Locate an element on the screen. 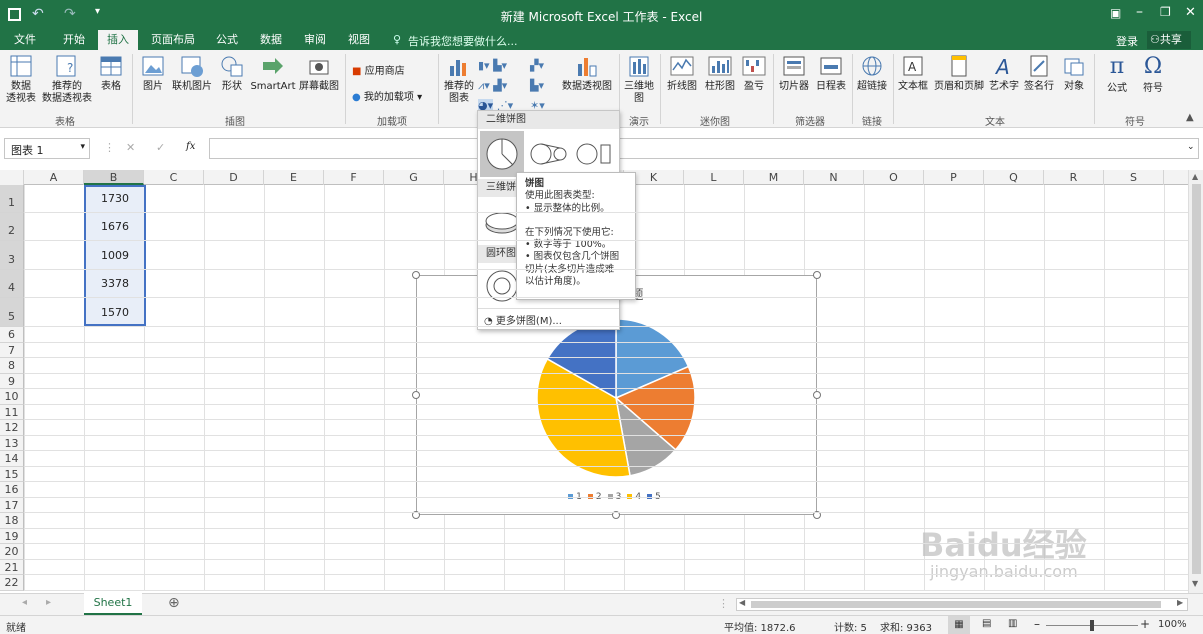 This screenshot has width=1203, height=634. scroll-up-icon: ▲ is located at coordinates (1195, 176).